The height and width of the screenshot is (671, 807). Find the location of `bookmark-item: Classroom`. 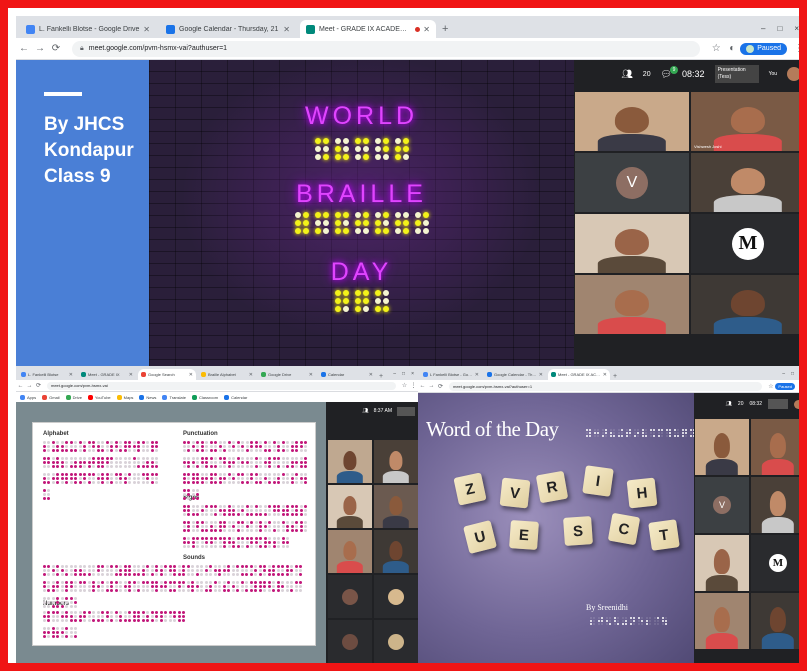

bookmark-item: Classroom is located at coordinates (204, 397).